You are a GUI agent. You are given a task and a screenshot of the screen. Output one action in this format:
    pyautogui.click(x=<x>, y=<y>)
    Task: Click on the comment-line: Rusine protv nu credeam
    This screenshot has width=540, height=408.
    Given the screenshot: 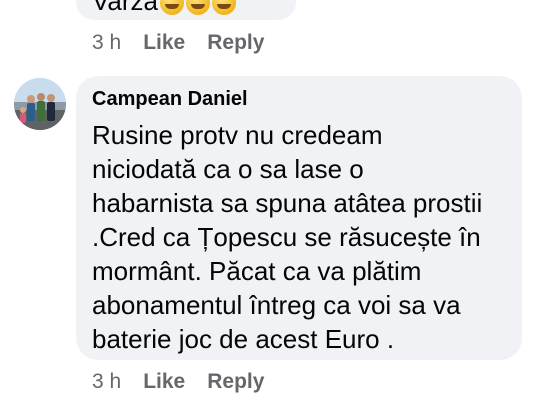 What is the action you would take?
    pyautogui.click(x=237, y=135)
    